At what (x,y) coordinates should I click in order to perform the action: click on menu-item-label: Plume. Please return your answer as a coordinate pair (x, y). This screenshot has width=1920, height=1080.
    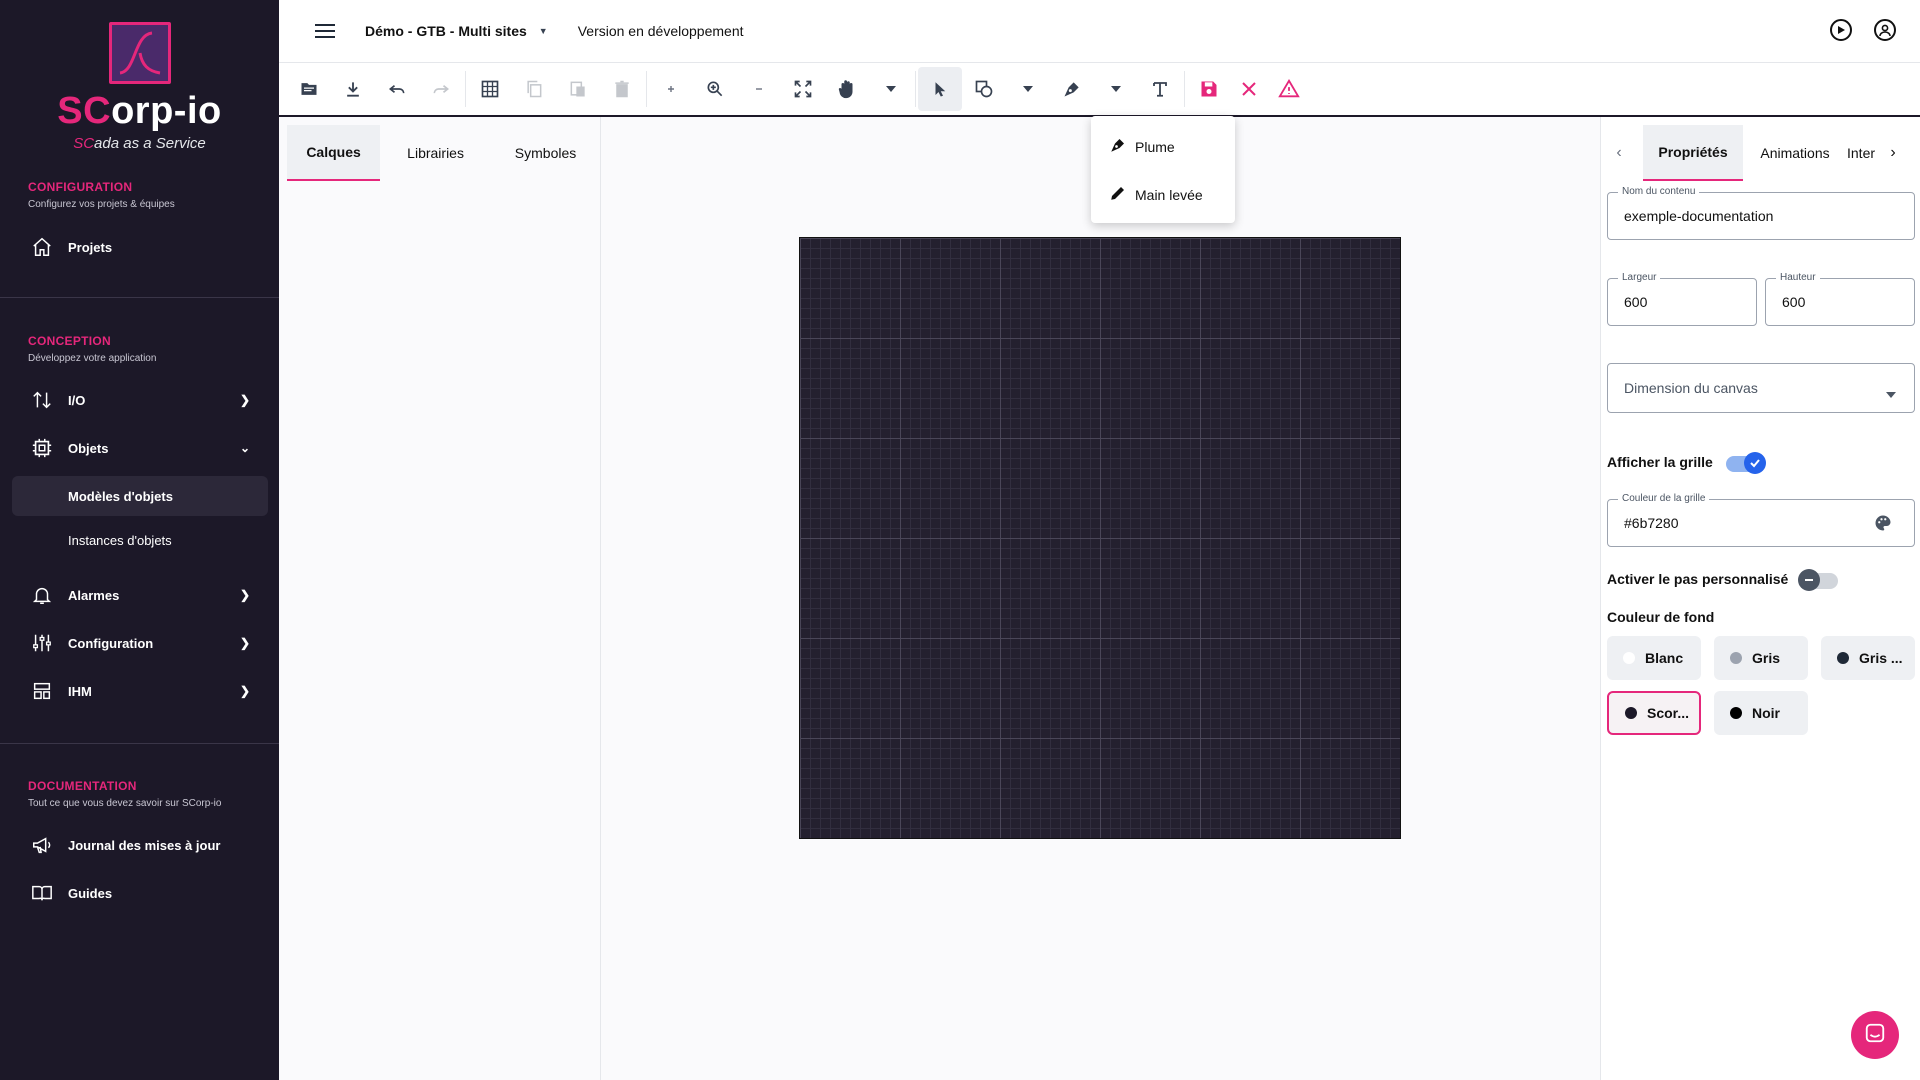
    Looking at the image, I should click on (1155, 146).